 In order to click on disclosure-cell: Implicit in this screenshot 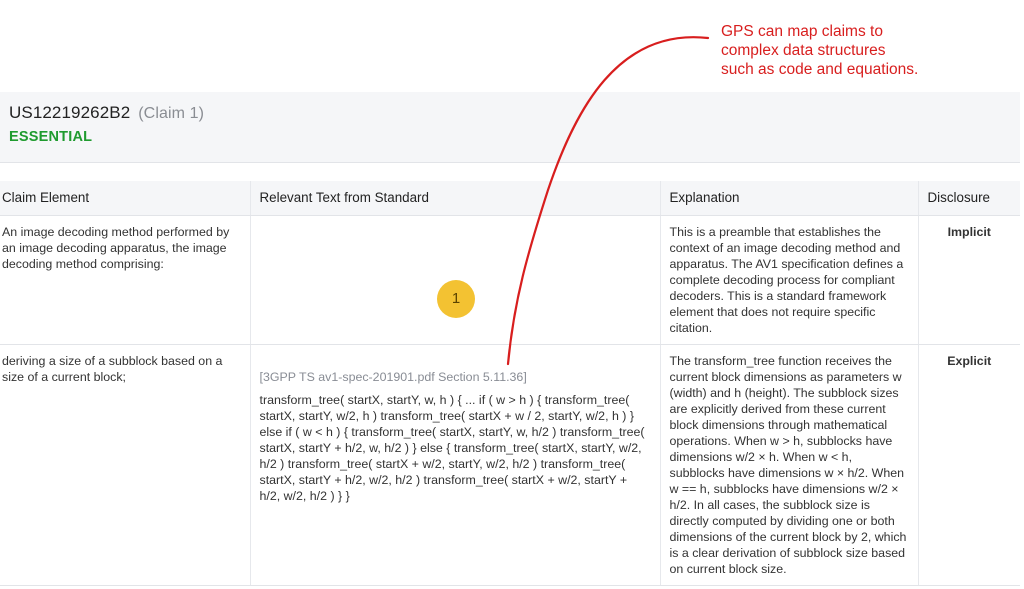, I will do `click(969, 280)`.